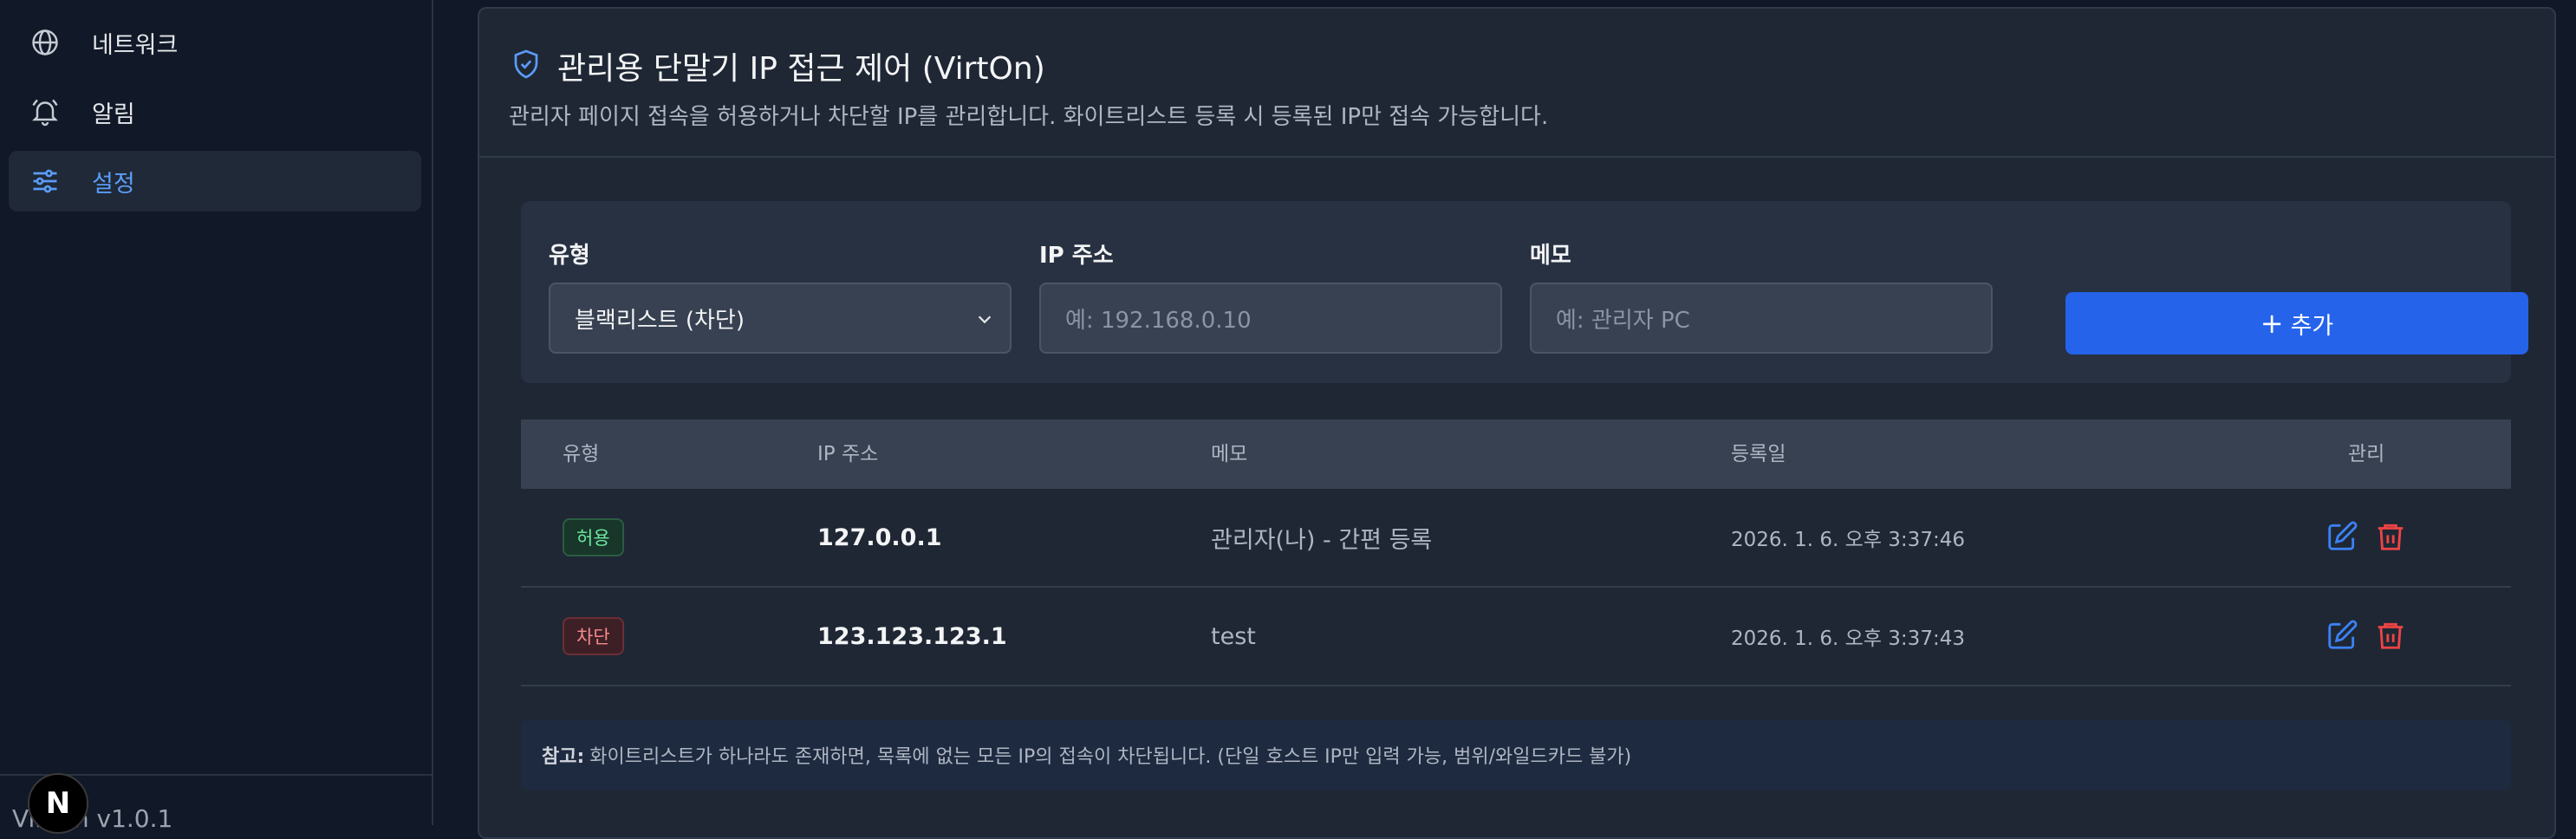 This screenshot has height=839, width=2576. What do you see at coordinates (569, 256) in the screenshot?
I see `type-label: 유형` at bounding box center [569, 256].